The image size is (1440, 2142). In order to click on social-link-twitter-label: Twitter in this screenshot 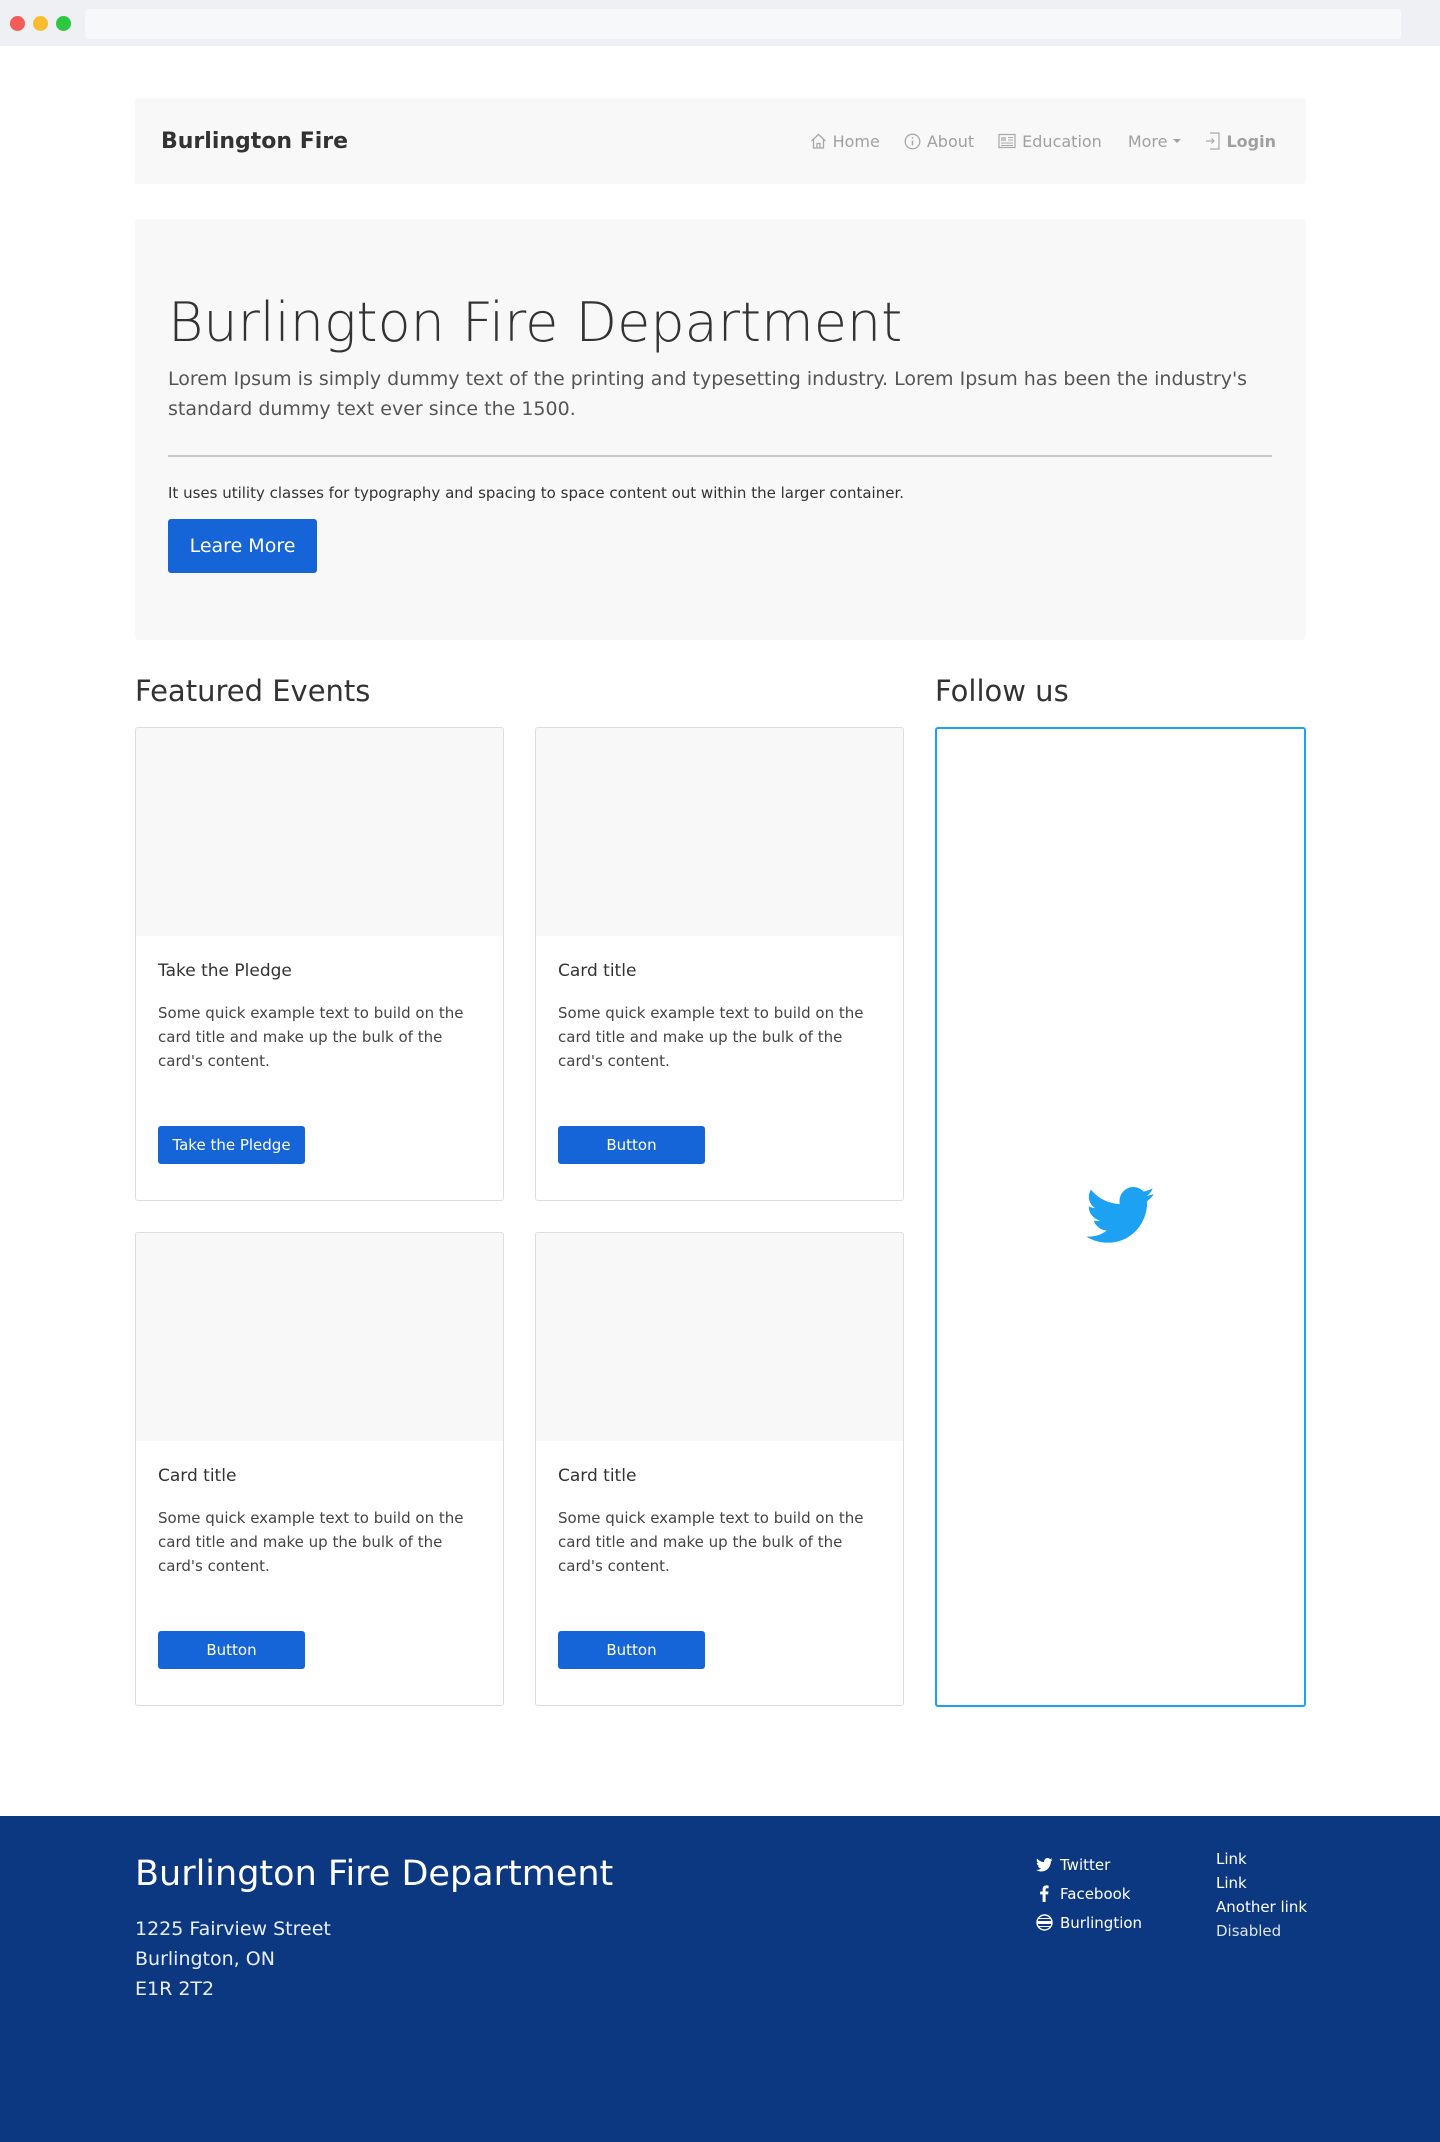, I will do `click(1085, 1864)`.